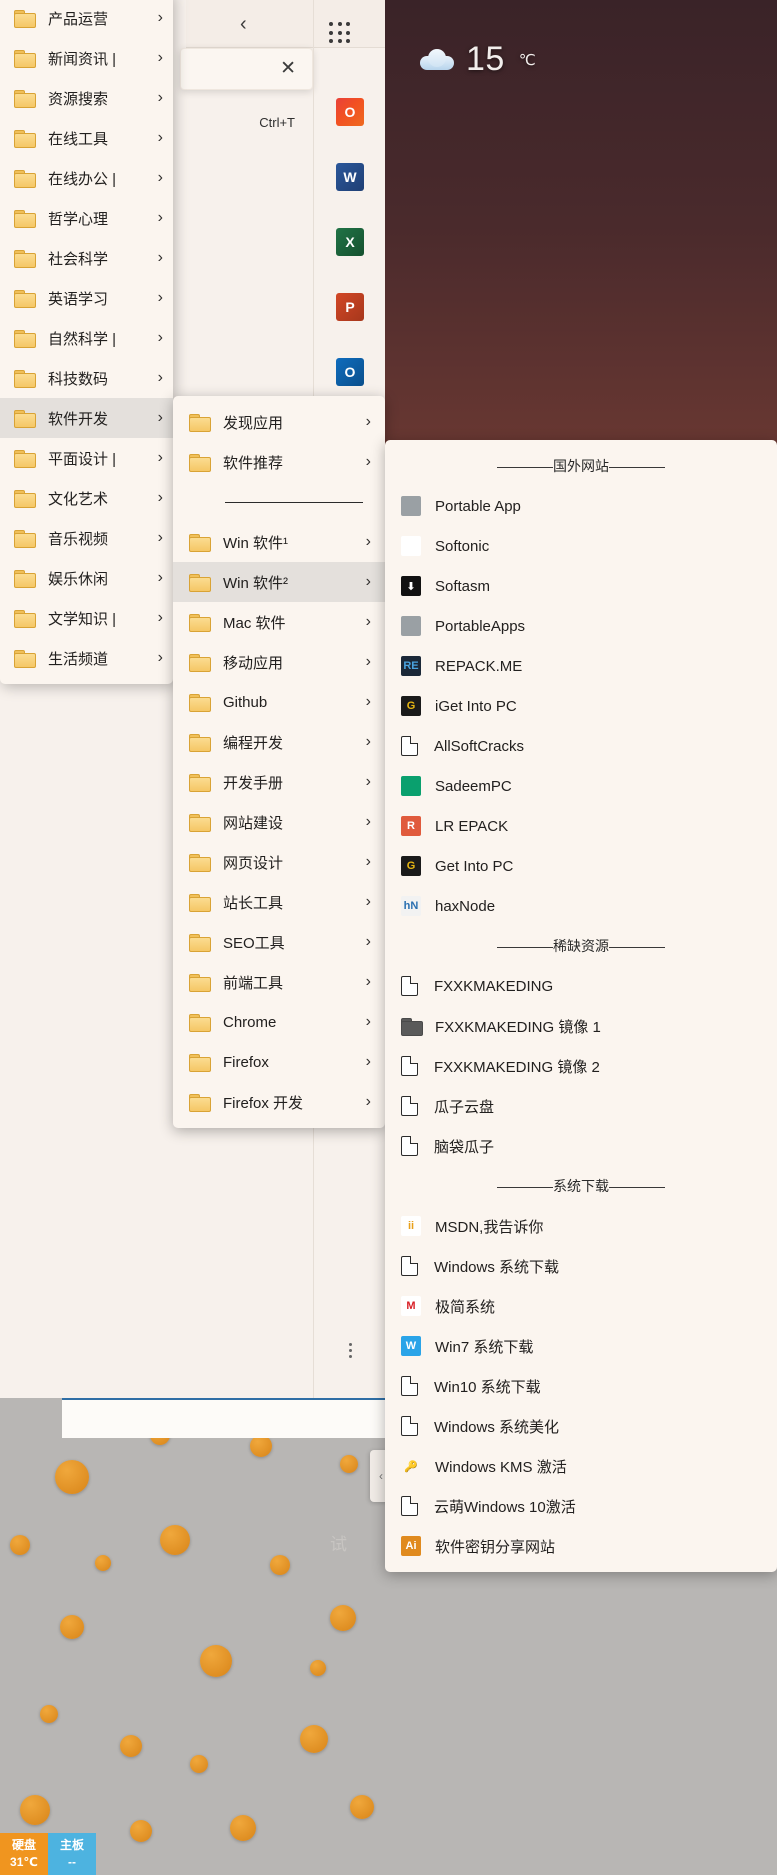  Describe the element at coordinates (253, 823) in the screenshot. I see `menu-item-label: 网站建设` at that location.